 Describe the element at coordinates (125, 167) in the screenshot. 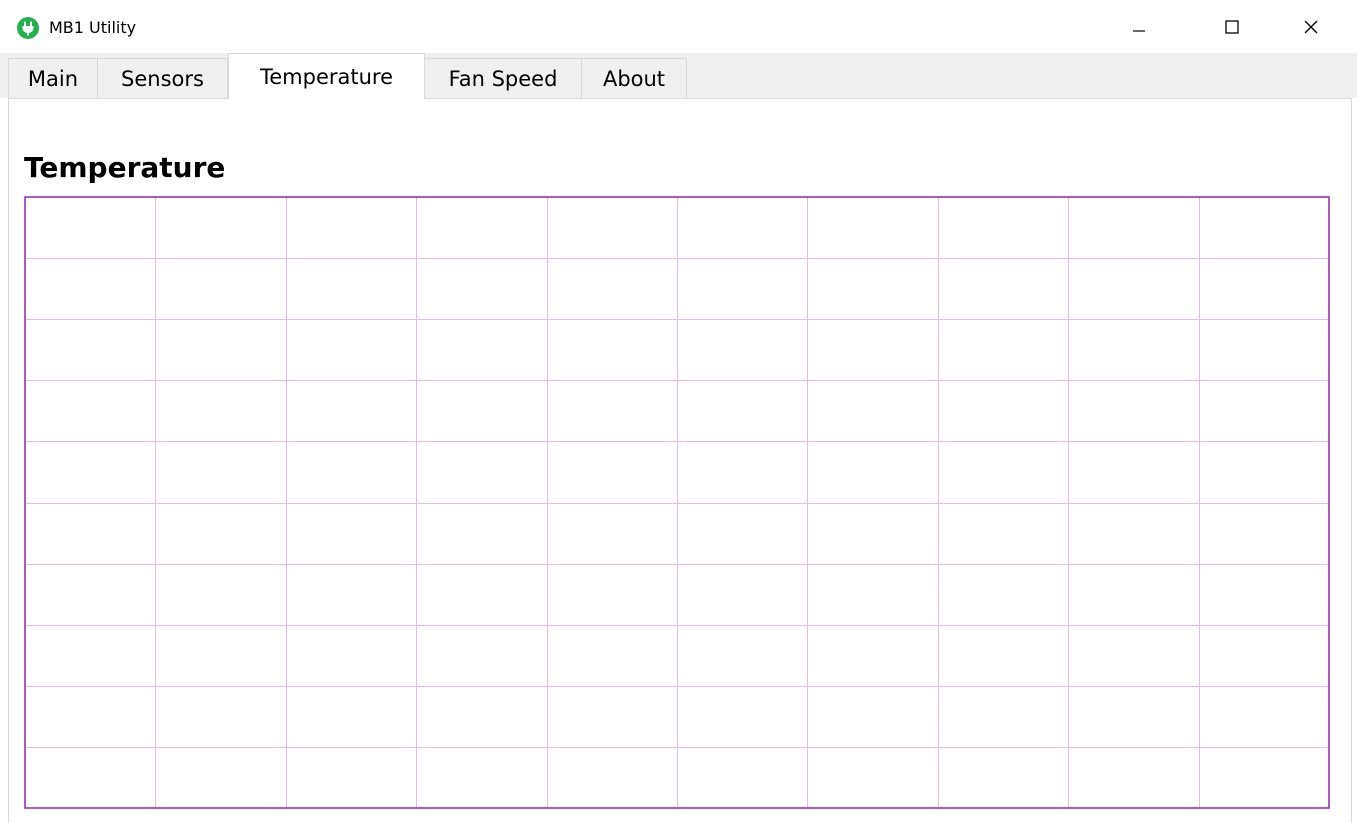

I see `page-title: Temperature` at that location.